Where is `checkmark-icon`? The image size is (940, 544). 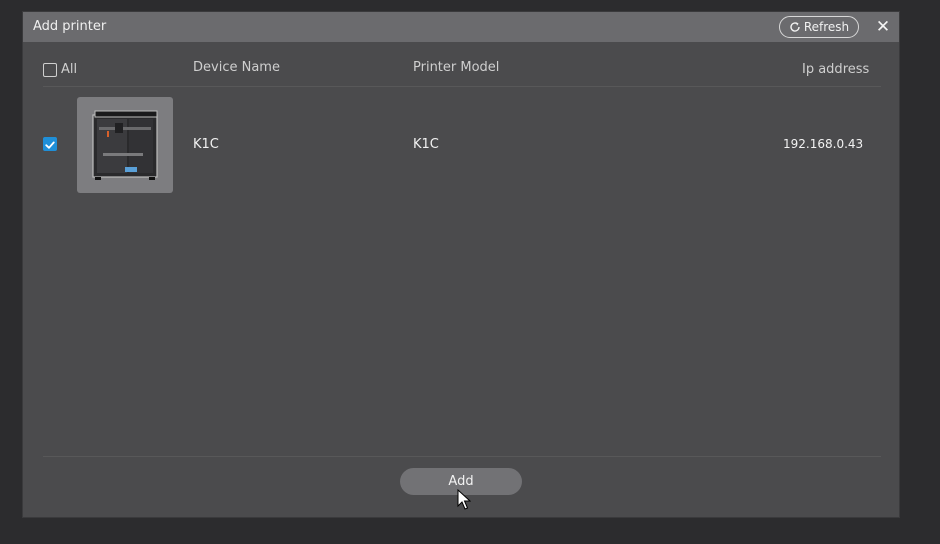
checkmark-icon is located at coordinates (50, 145).